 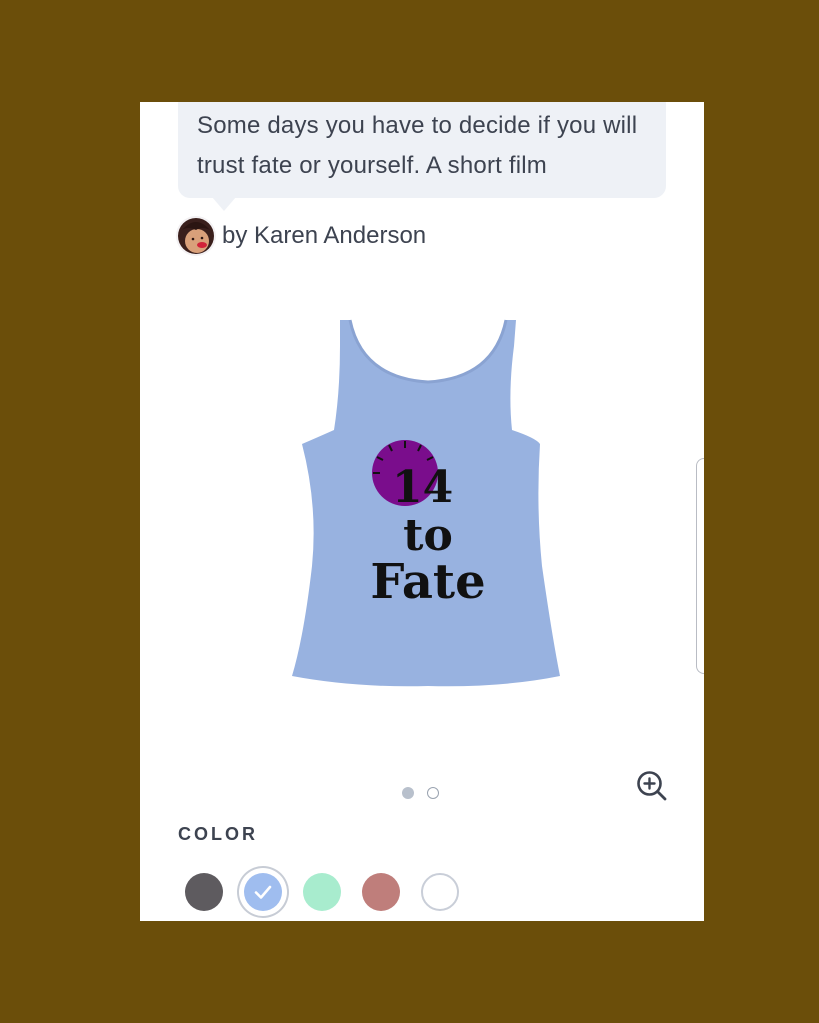 What do you see at coordinates (440, 892) in the screenshot?
I see `color-swatch-white` at bounding box center [440, 892].